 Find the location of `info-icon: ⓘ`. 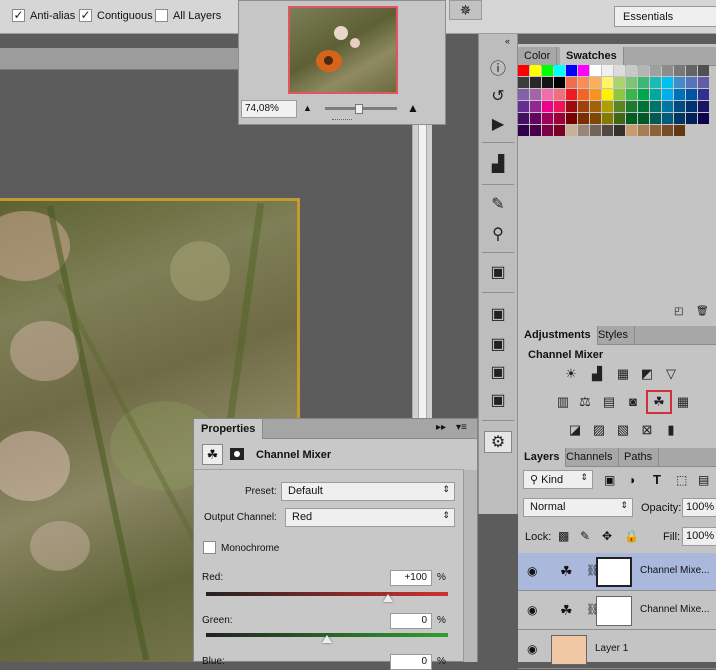

info-icon: ⓘ is located at coordinates (498, 70).